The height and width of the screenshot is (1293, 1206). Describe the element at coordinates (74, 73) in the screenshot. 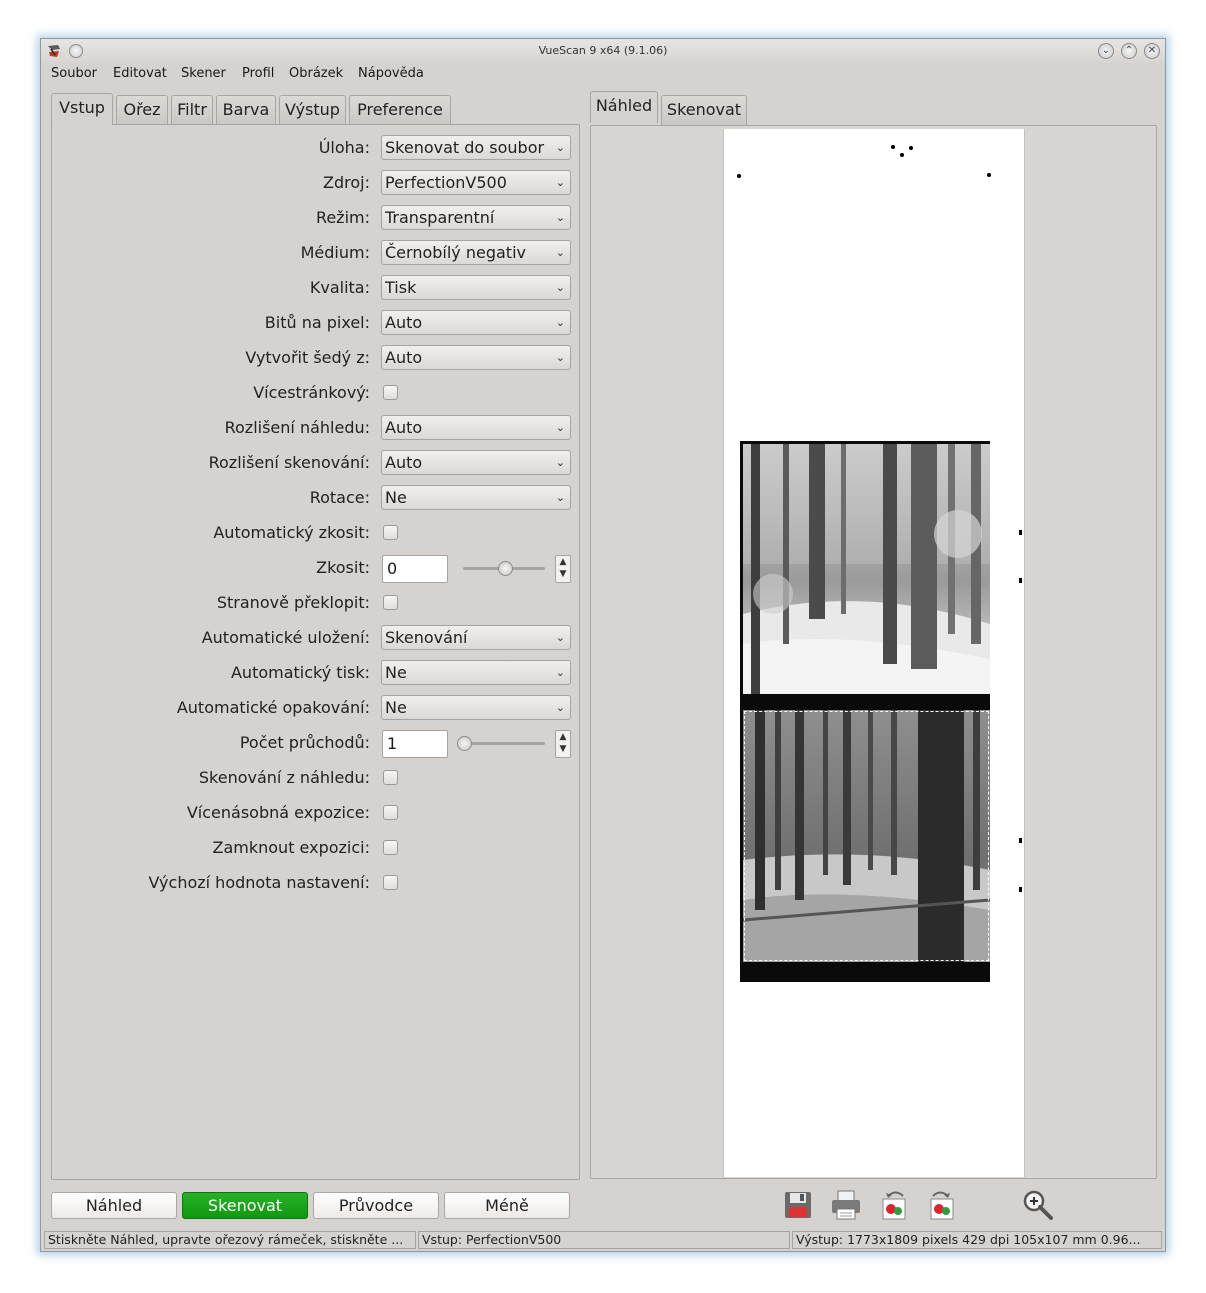

I see `menu-soubor: Soubor` at that location.